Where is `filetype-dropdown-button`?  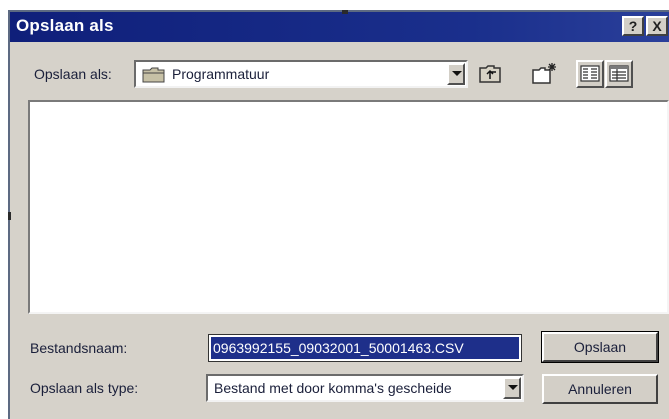
filetype-dropdown-button is located at coordinates (512, 388).